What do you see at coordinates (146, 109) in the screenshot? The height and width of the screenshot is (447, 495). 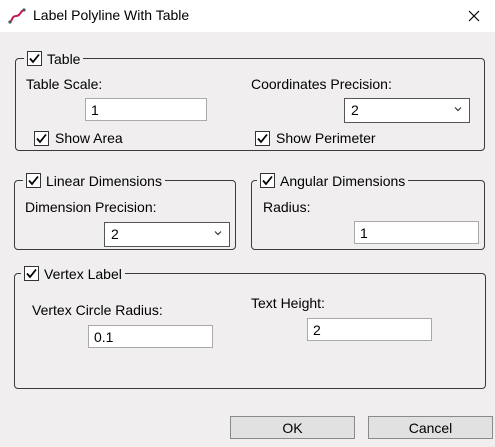 I see `table-scale-input` at bounding box center [146, 109].